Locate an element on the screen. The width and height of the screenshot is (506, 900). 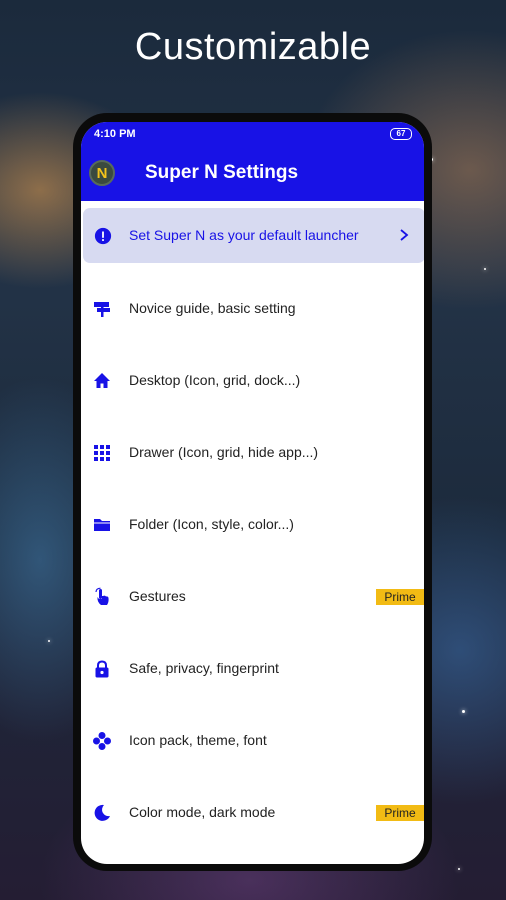
info-icon is located at coordinates (103, 236).